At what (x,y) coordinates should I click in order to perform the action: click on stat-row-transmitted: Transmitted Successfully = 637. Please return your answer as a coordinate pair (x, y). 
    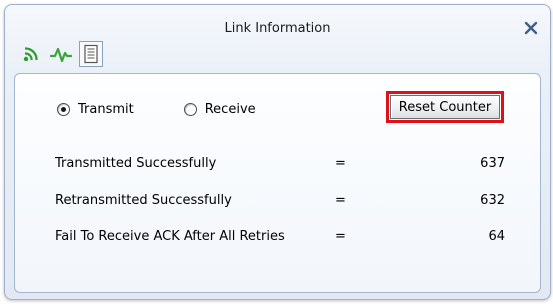
    Looking at the image, I should click on (280, 165).